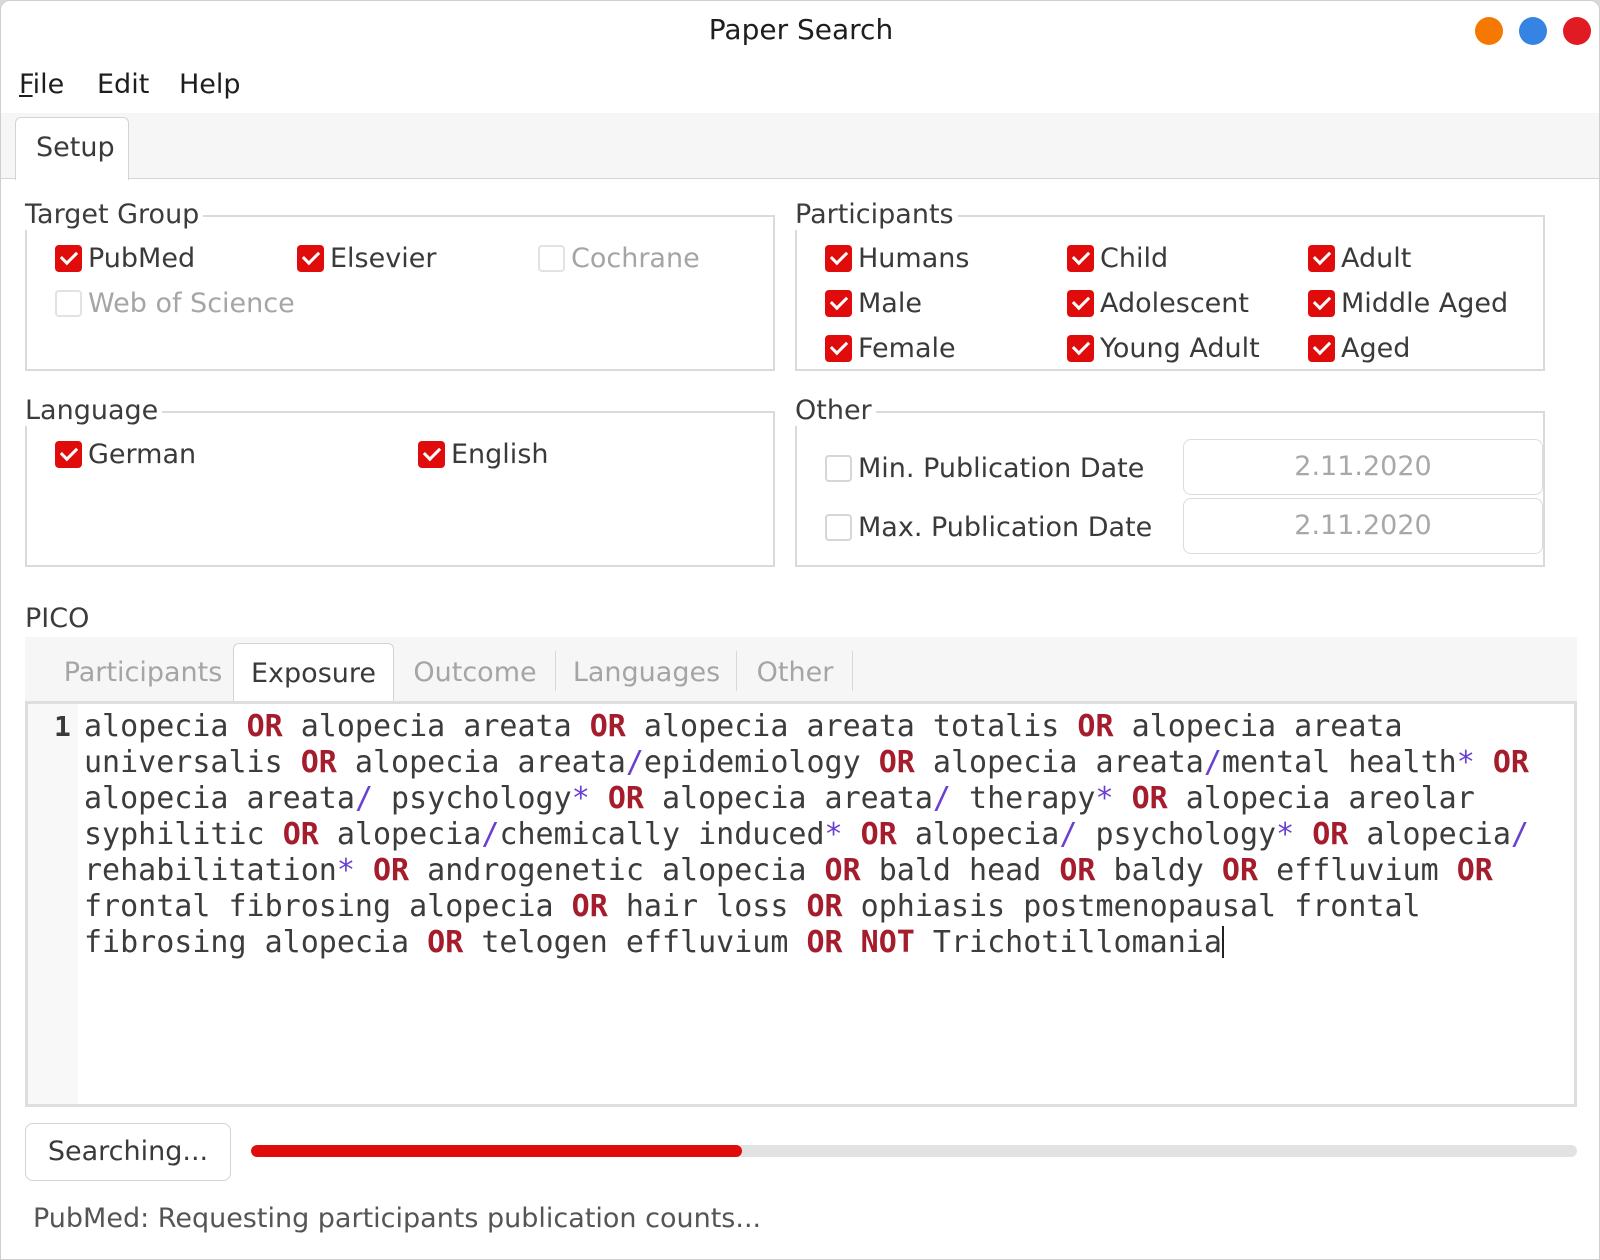 Image resolution: width=1600 pixels, height=1260 pixels. Describe the element at coordinates (53, 904) in the screenshot. I see `line-number-gutter` at that location.